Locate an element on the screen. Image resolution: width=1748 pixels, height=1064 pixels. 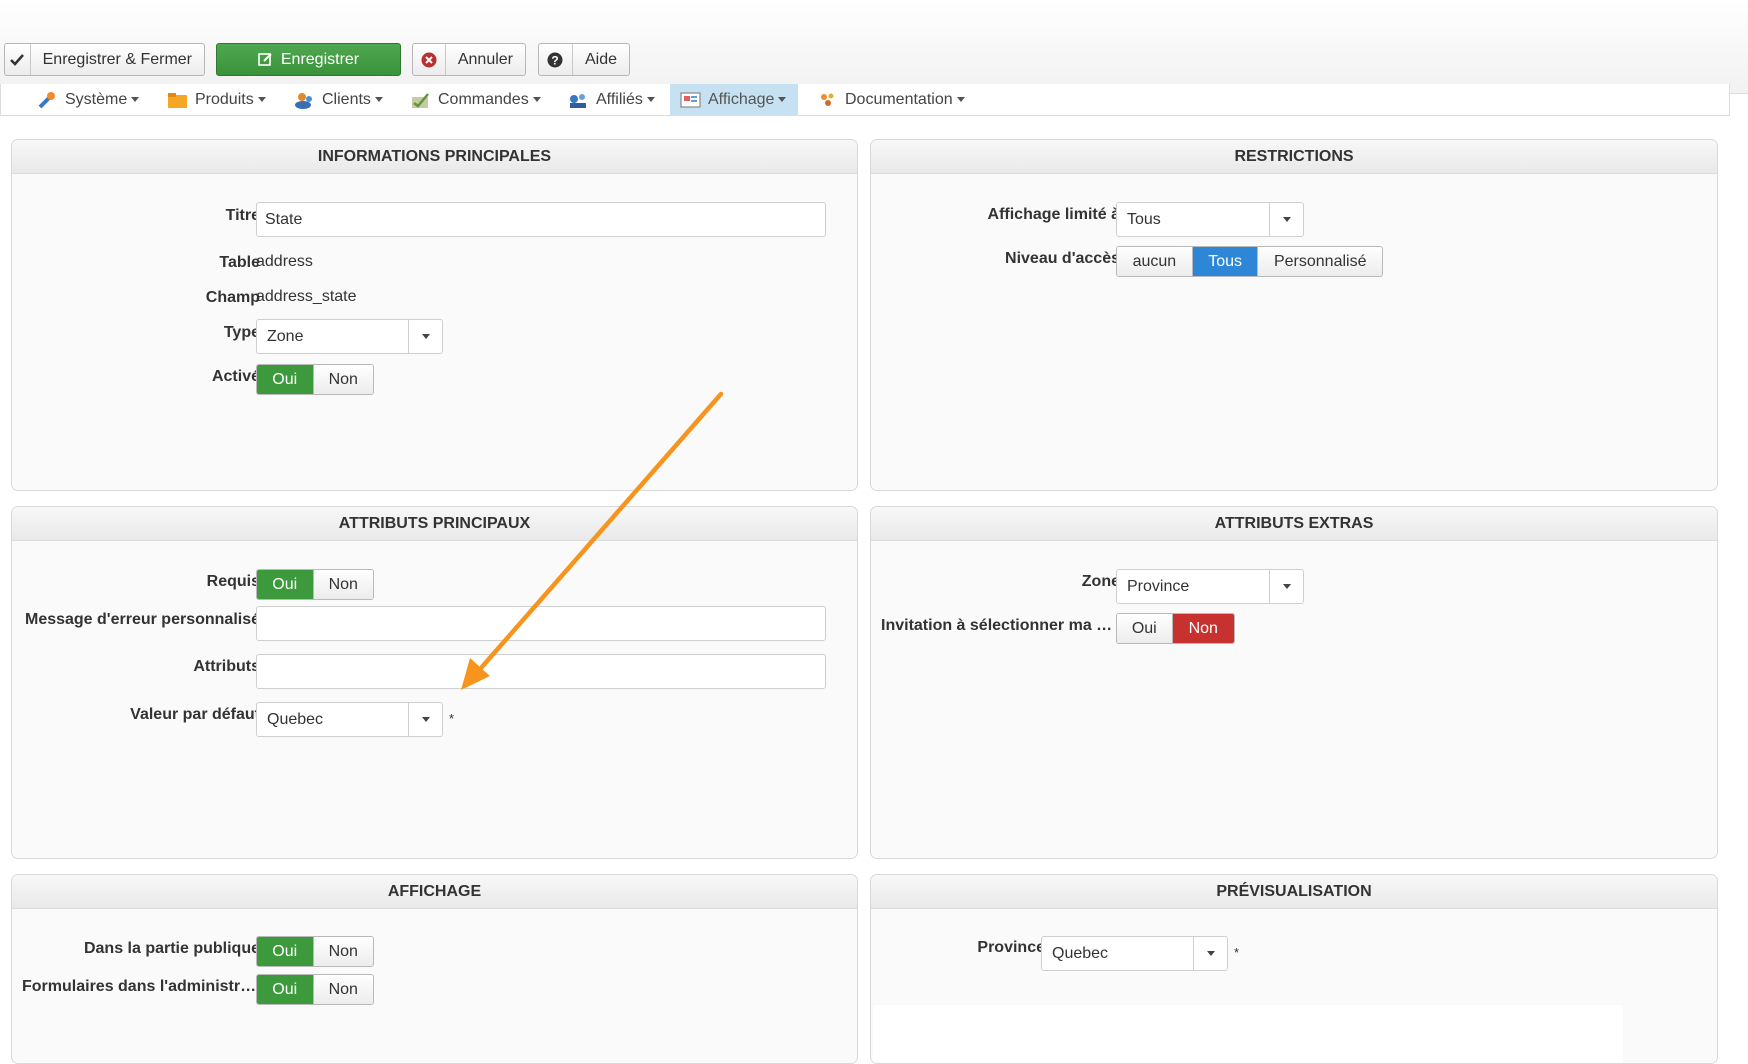
access-custom-button: Personnalisé is located at coordinates (1320, 261).